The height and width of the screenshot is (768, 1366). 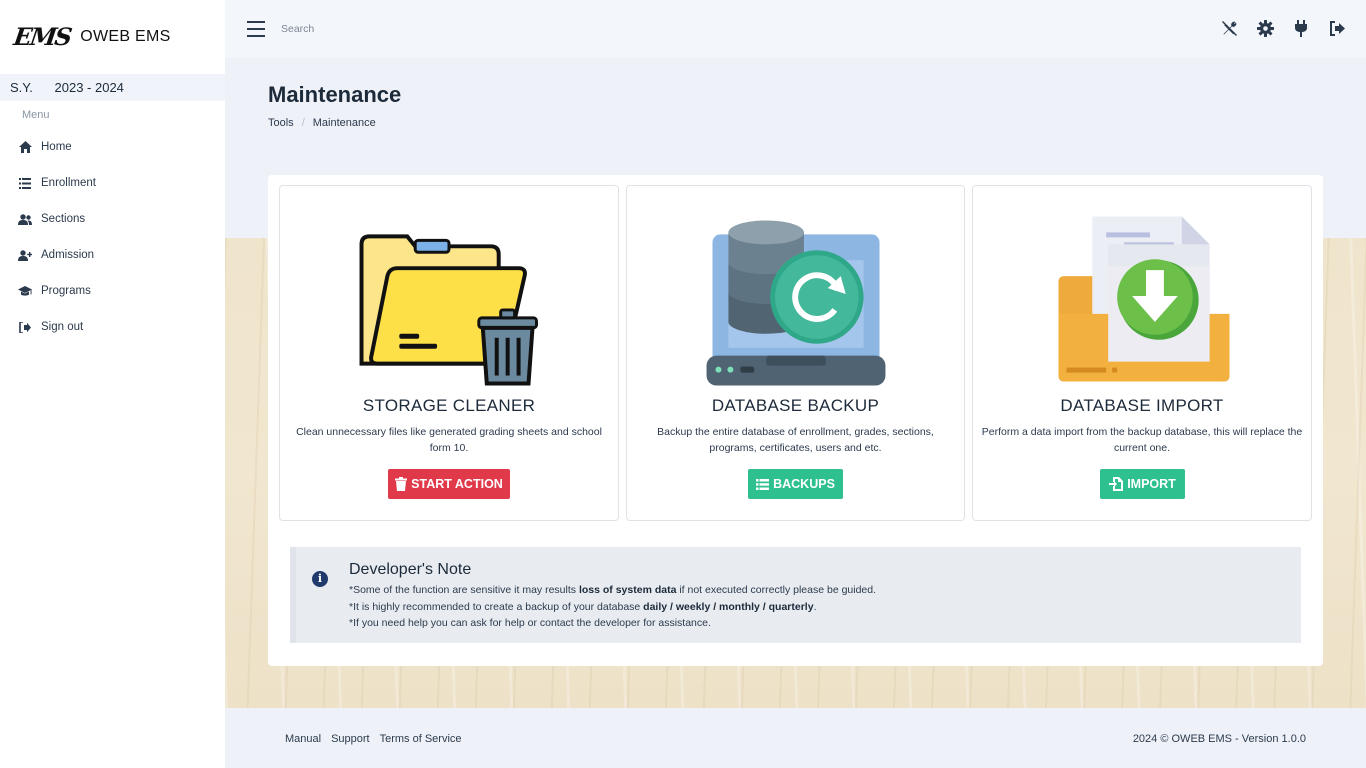 What do you see at coordinates (448, 310) in the screenshot?
I see `folder-trash-icon` at bounding box center [448, 310].